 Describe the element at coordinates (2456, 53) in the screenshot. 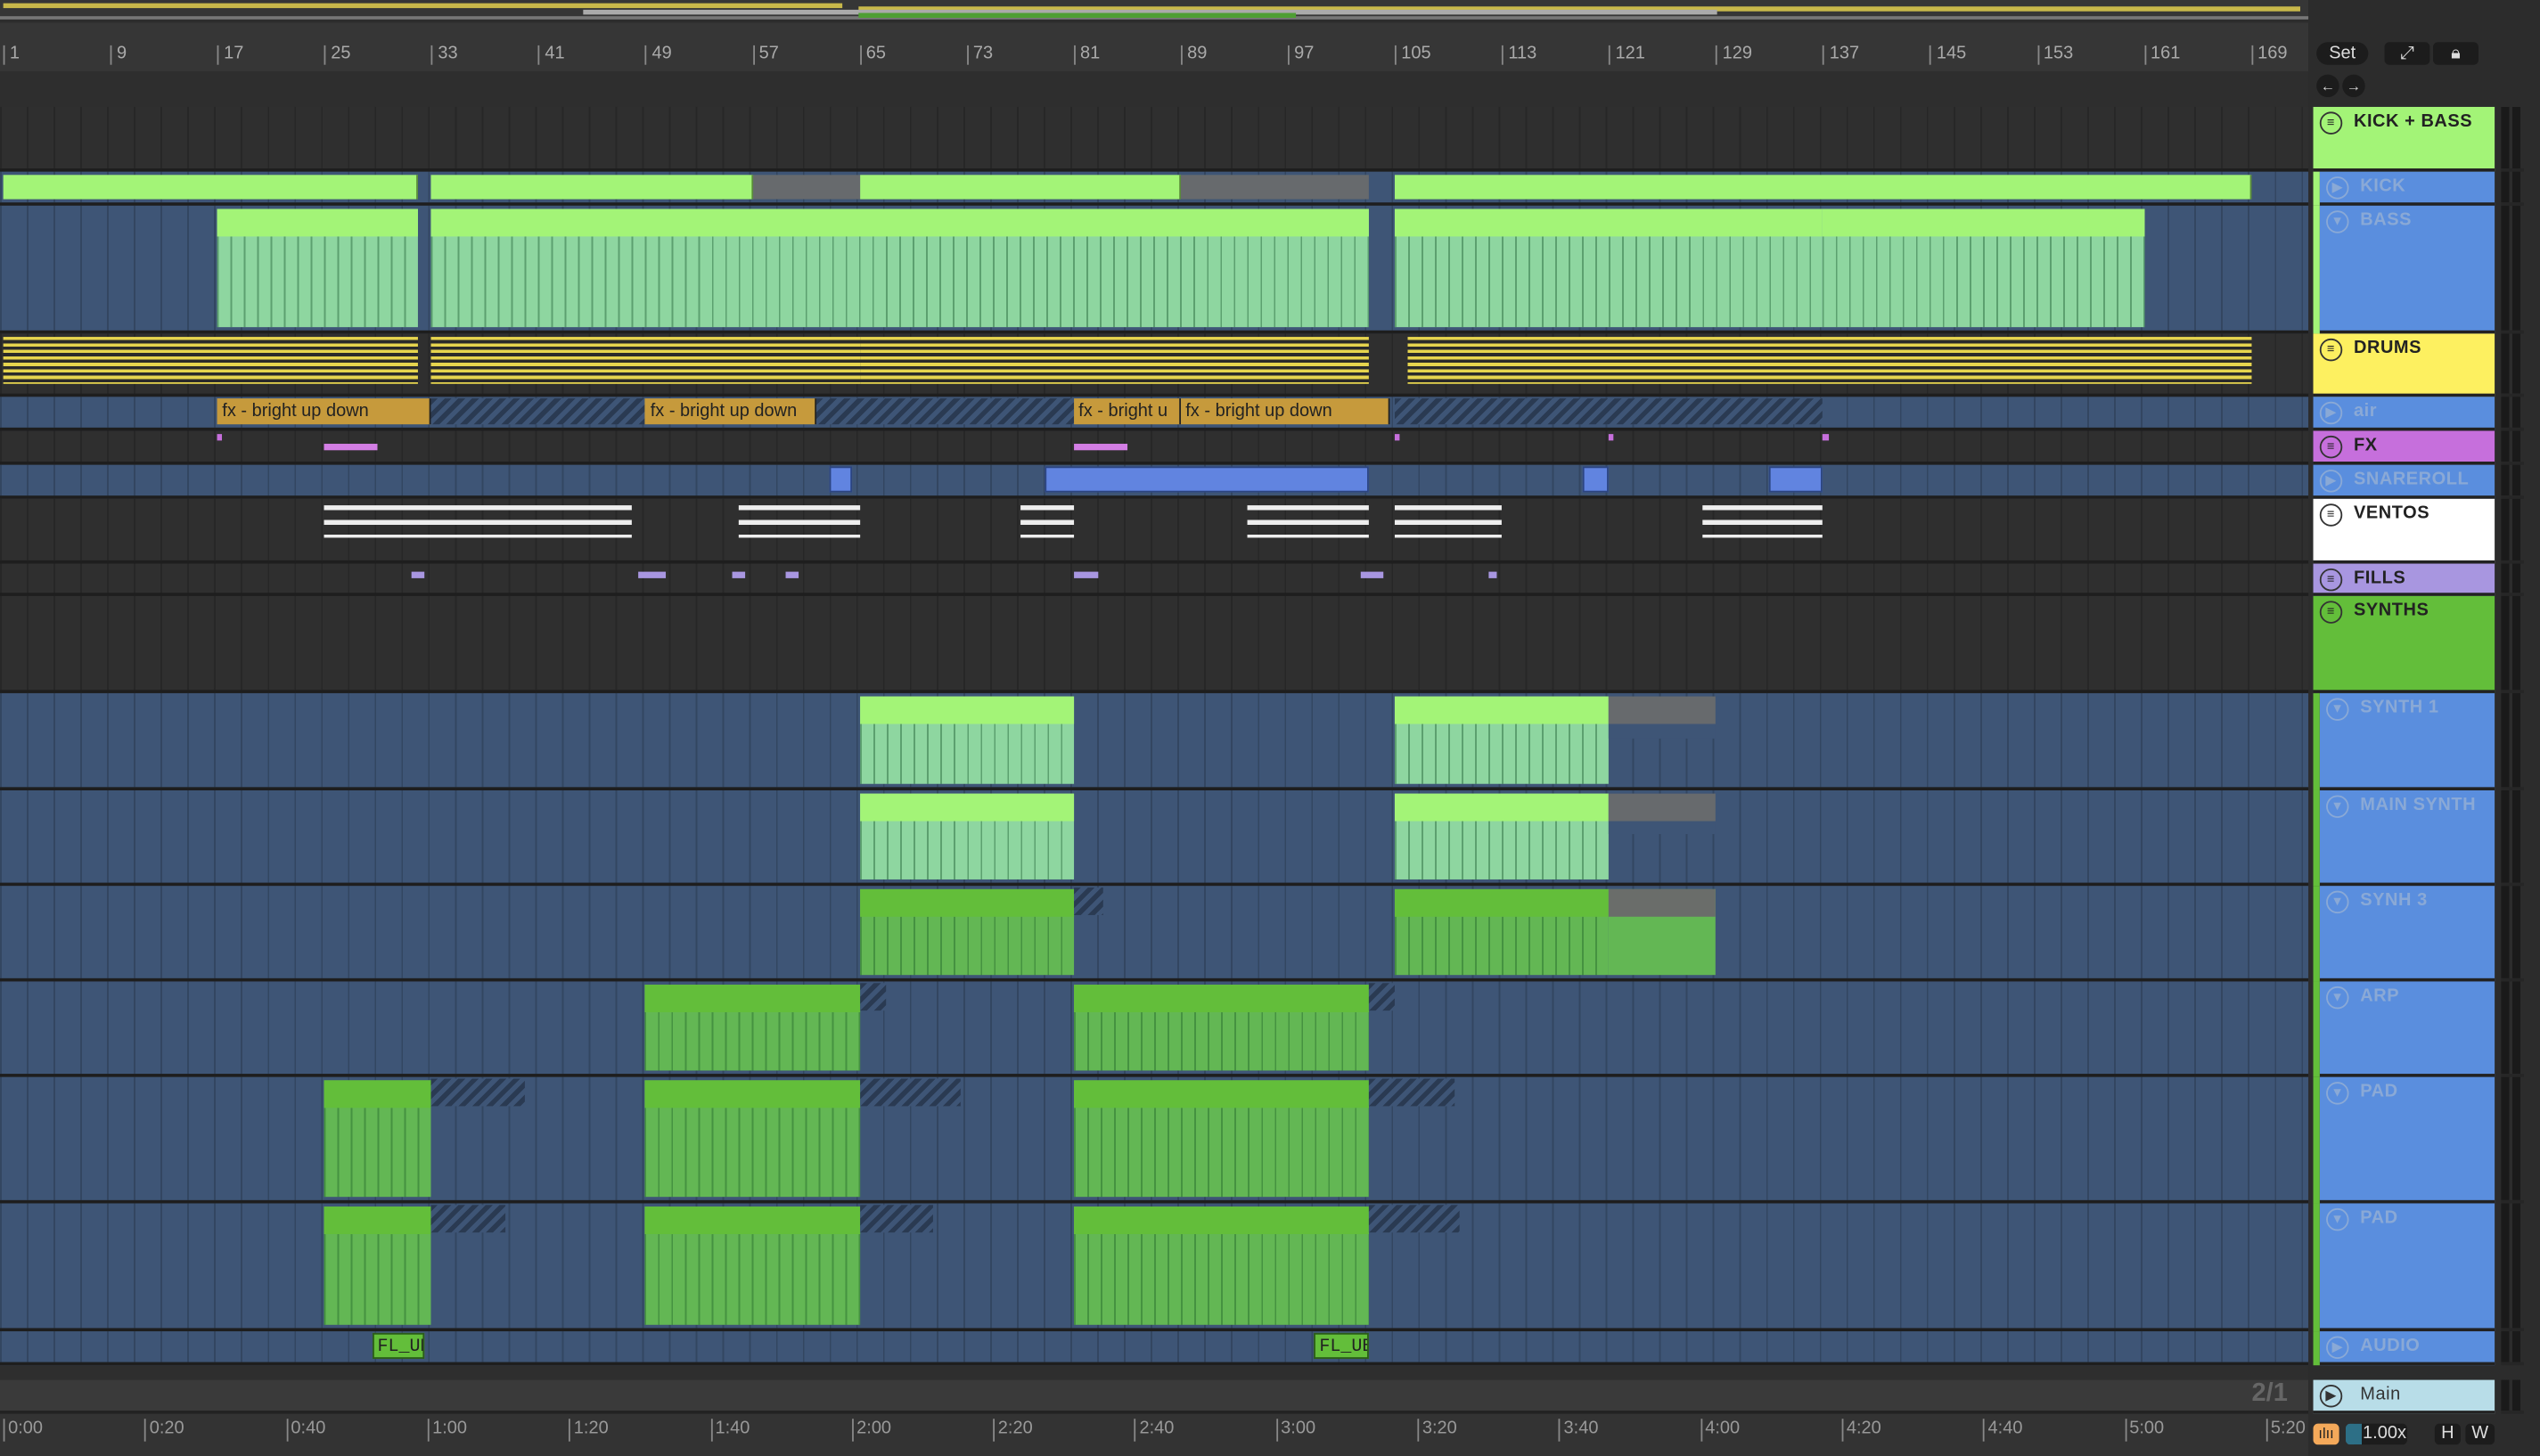

I see `lock-icon: 🔒︎` at that location.